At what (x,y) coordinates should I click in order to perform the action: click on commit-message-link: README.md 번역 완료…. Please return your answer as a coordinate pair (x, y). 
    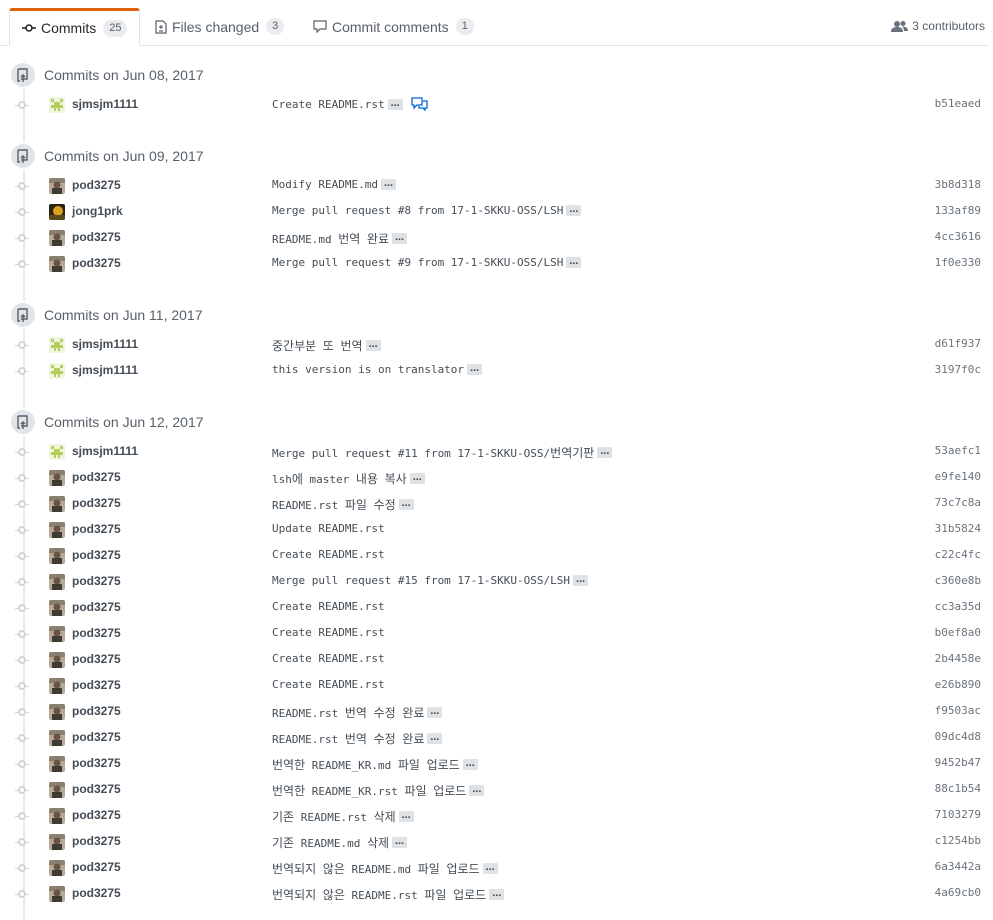
    Looking at the image, I should click on (340, 238).